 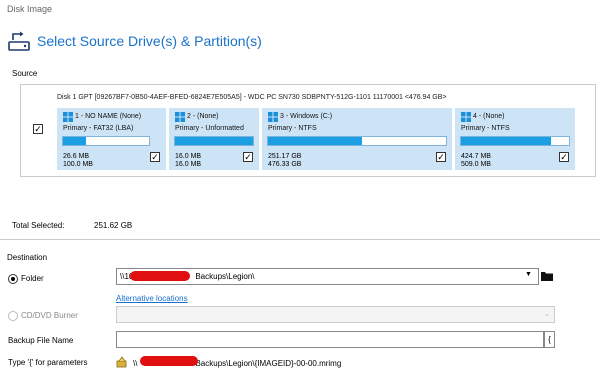 What do you see at coordinates (98, 128) in the screenshot?
I see `partition-type: Primary - FAT32 (LBA)` at bounding box center [98, 128].